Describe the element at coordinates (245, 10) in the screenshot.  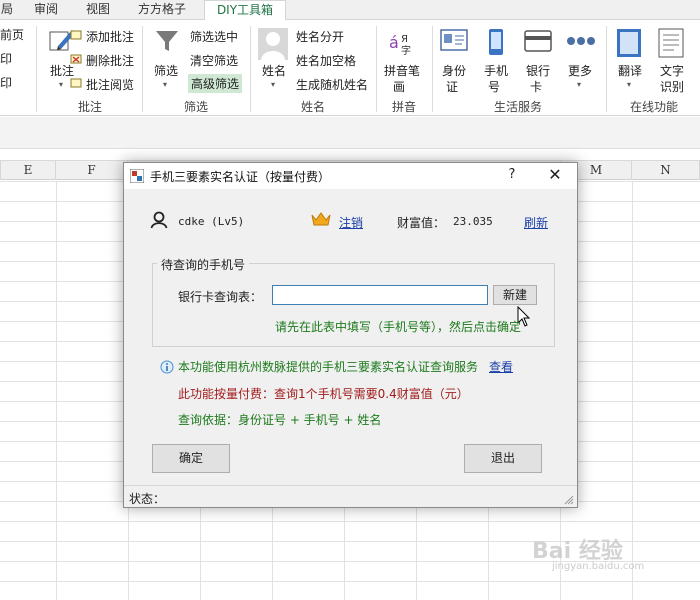
I see `tab-diy-toolbox: DIY工具箱` at that location.